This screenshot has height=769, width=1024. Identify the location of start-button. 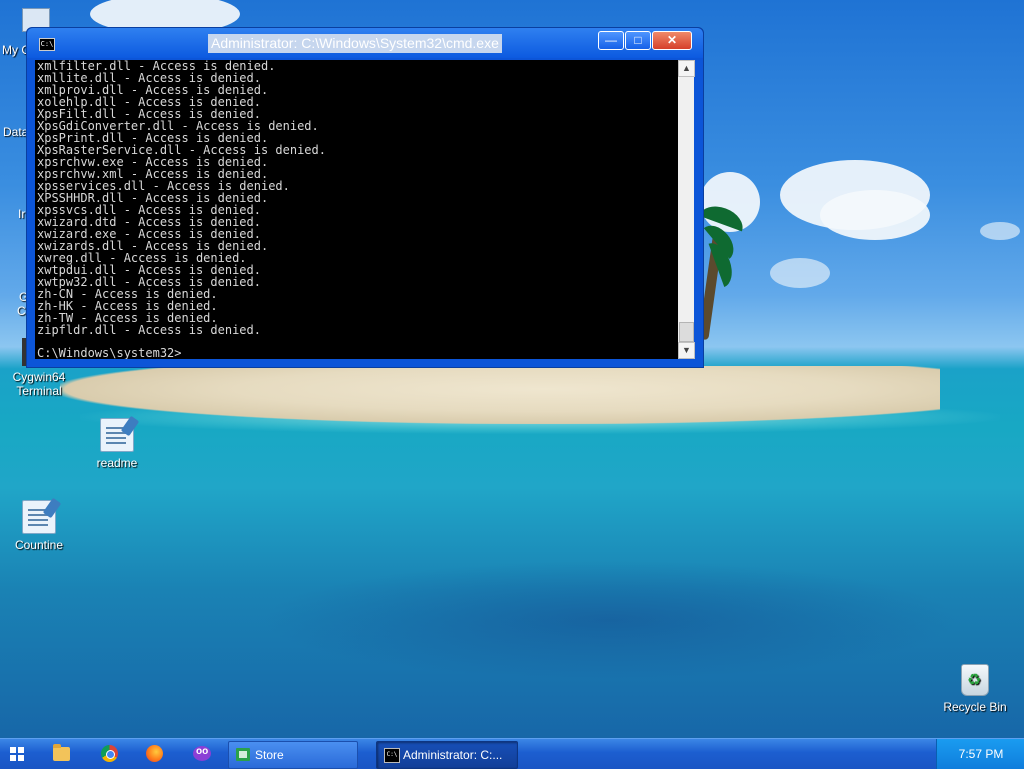
(17, 754).